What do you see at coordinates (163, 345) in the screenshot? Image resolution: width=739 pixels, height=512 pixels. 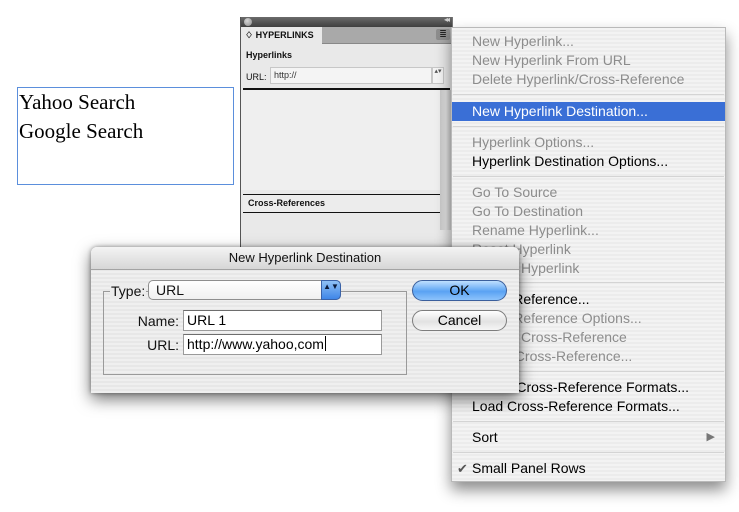 I see `url-label: URL:` at bounding box center [163, 345].